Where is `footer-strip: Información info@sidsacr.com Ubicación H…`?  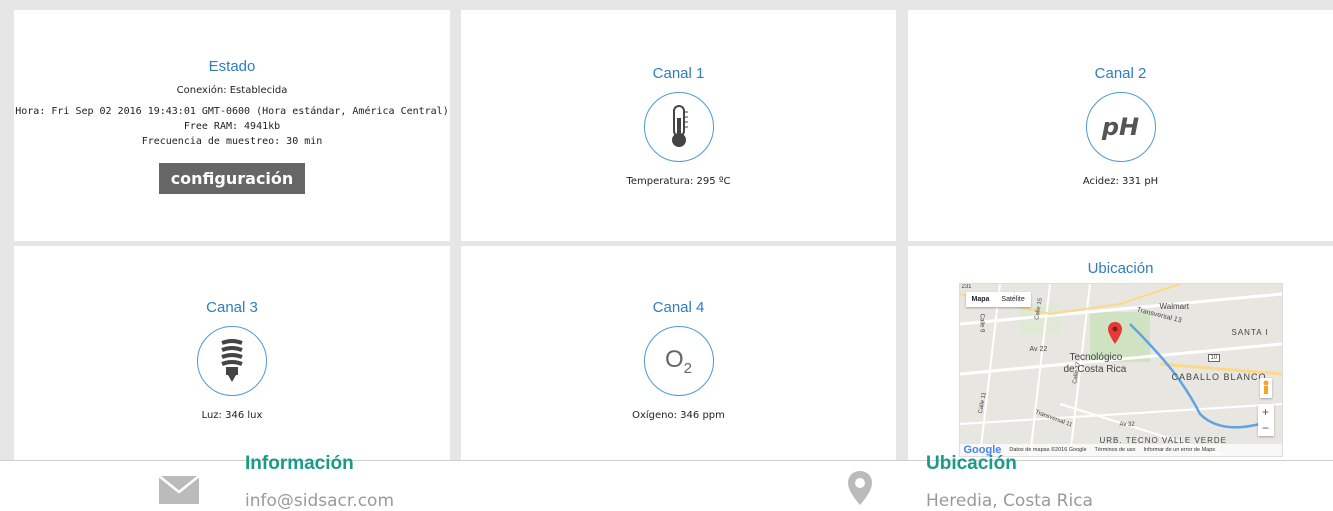
footer-strip: Información info@sidsacr.com Ubicación H… is located at coordinates (666, 482).